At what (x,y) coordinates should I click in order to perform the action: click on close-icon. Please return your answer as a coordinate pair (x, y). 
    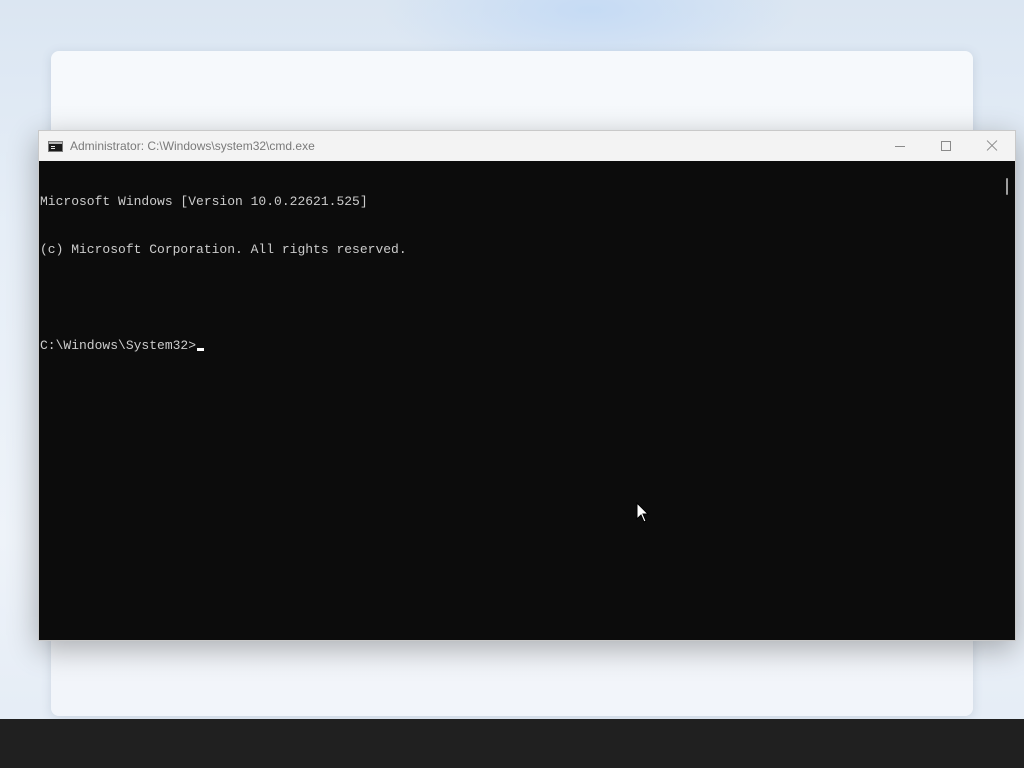
    Looking at the image, I should click on (992, 146).